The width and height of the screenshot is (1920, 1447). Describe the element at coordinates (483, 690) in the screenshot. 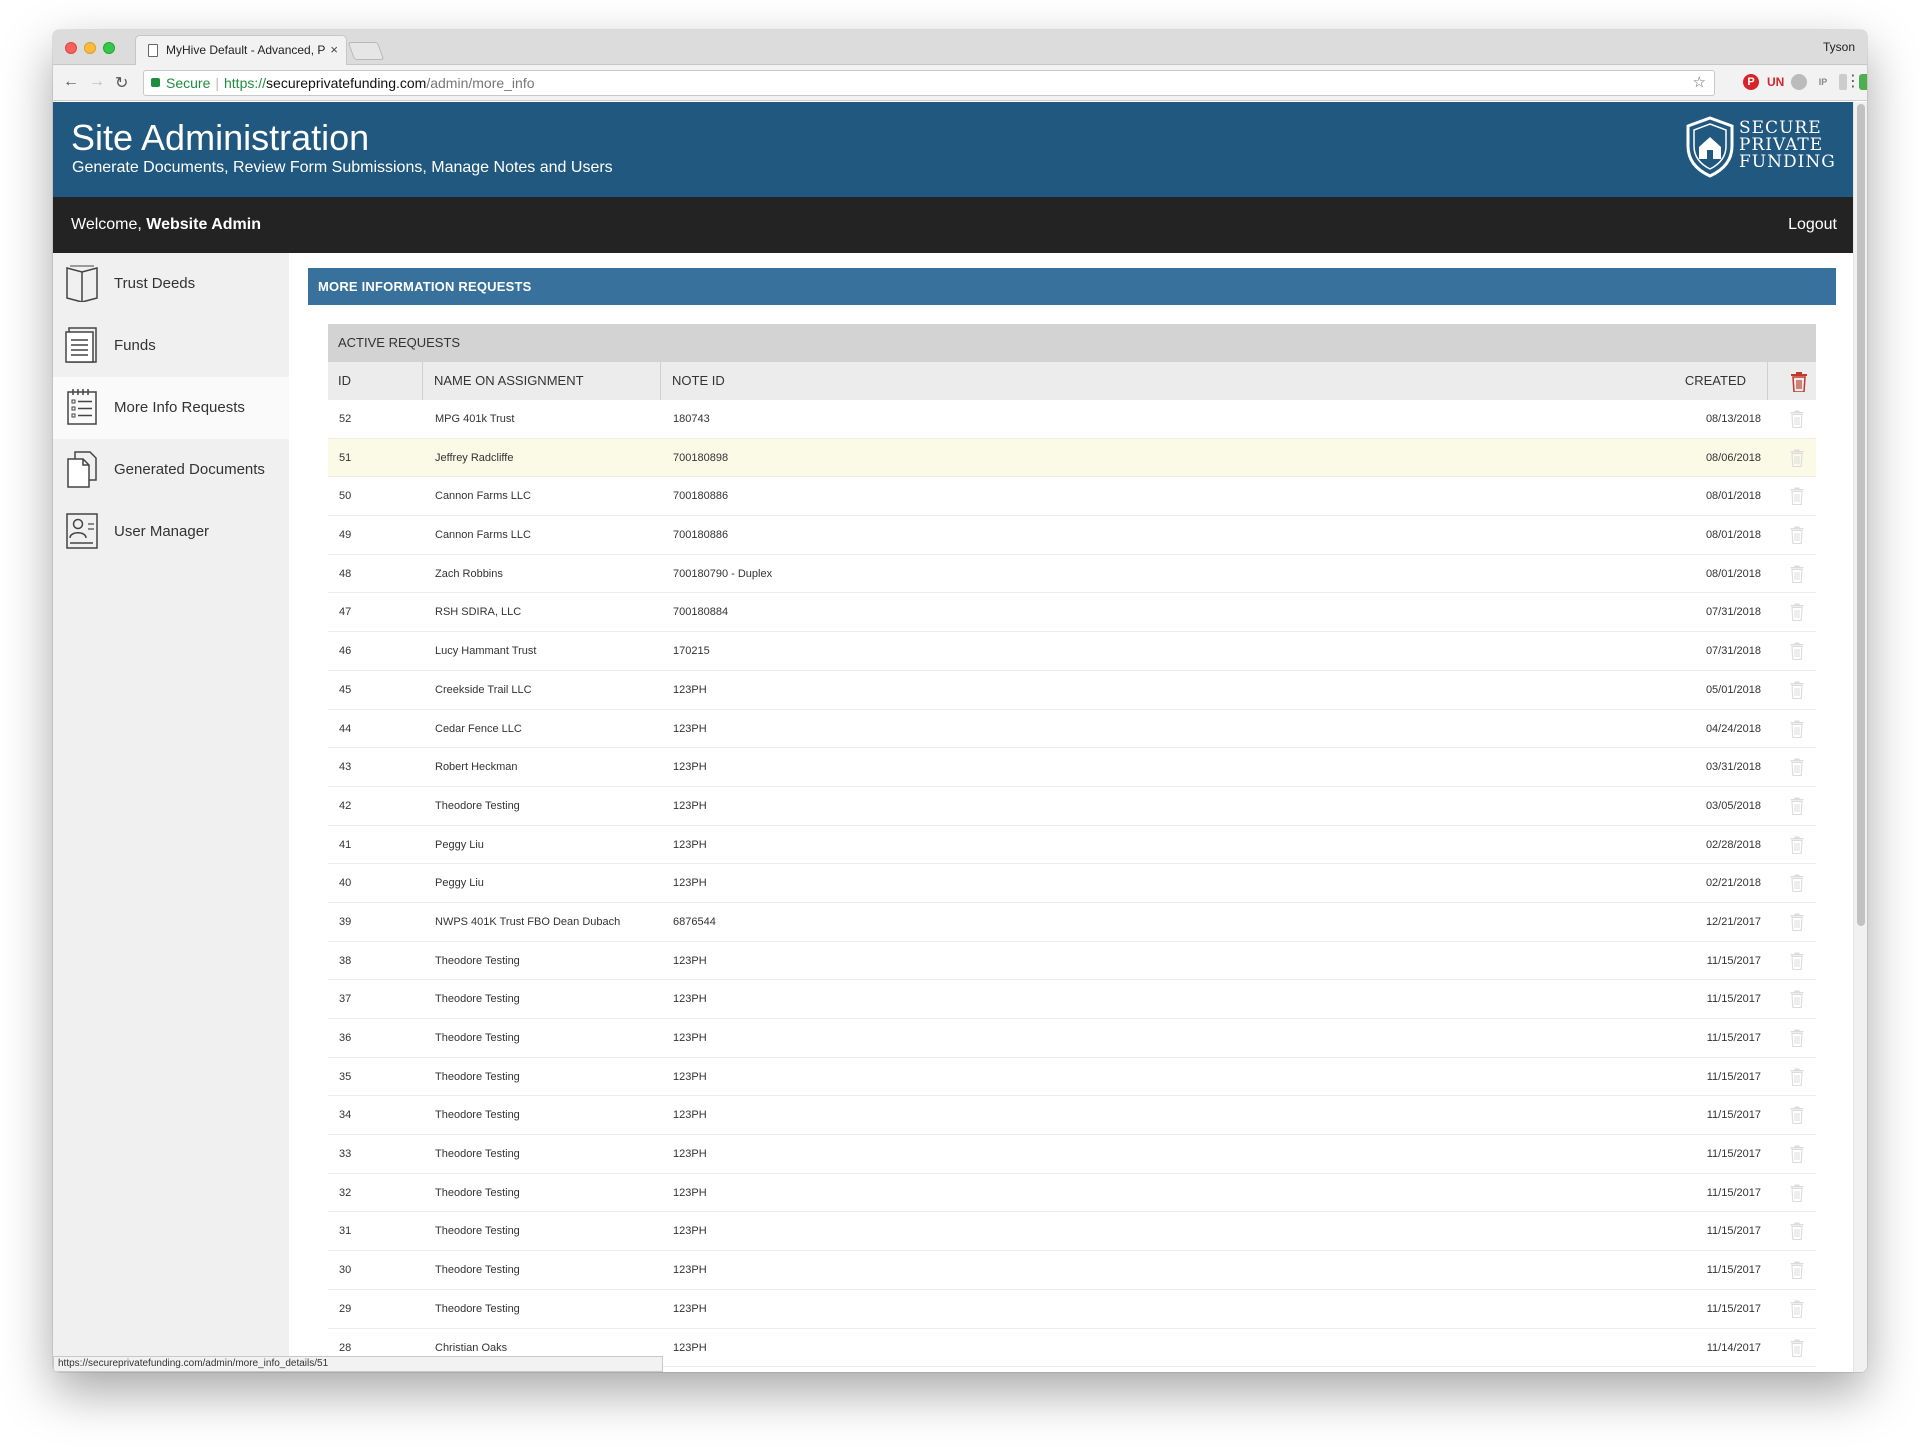

I see `cell-name: Creekside Trail LLC` at that location.